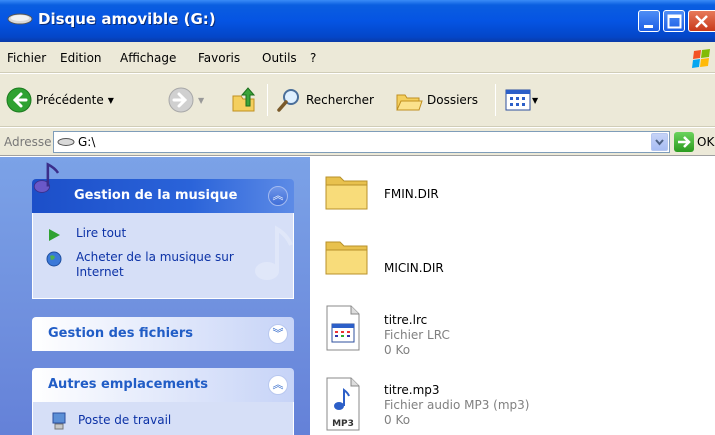  What do you see at coordinates (121, 333) in the screenshot?
I see `file-tasks-panel-title: Gestion des fichiers` at bounding box center [121, 333].